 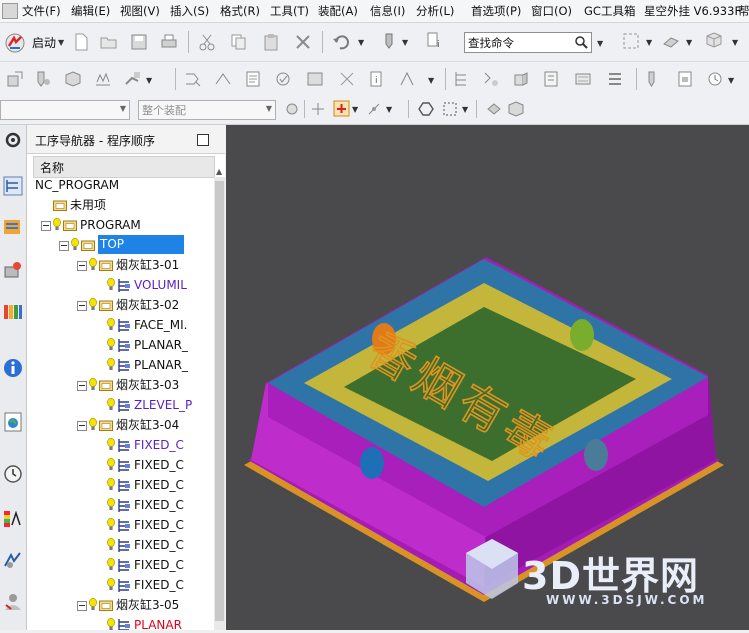 I want to click on shop-doc-report-icon, so click(x=685, y=79).